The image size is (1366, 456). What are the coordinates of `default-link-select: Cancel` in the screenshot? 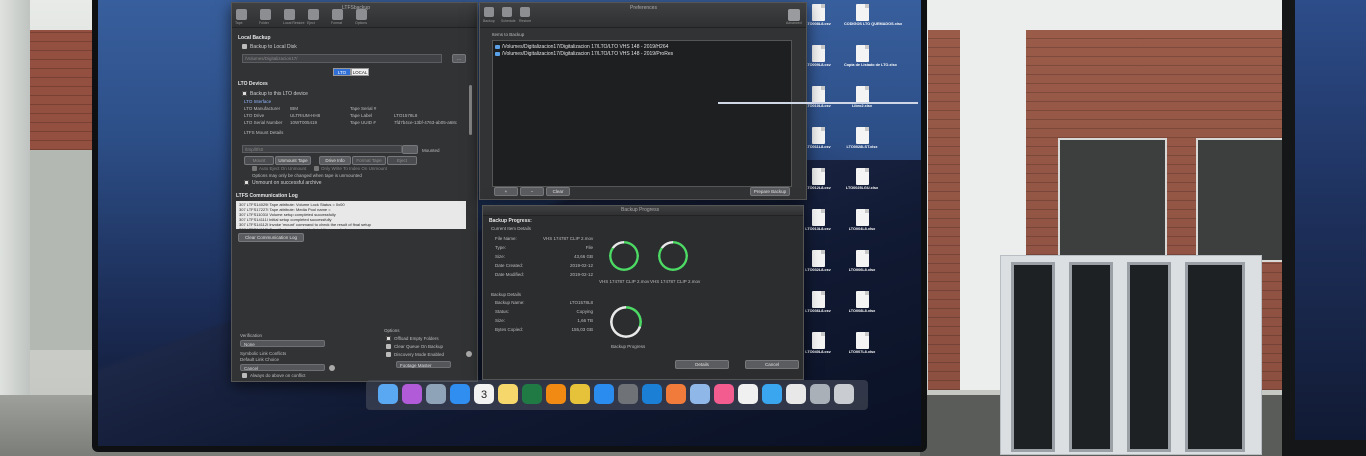 It's located at (282, 367).